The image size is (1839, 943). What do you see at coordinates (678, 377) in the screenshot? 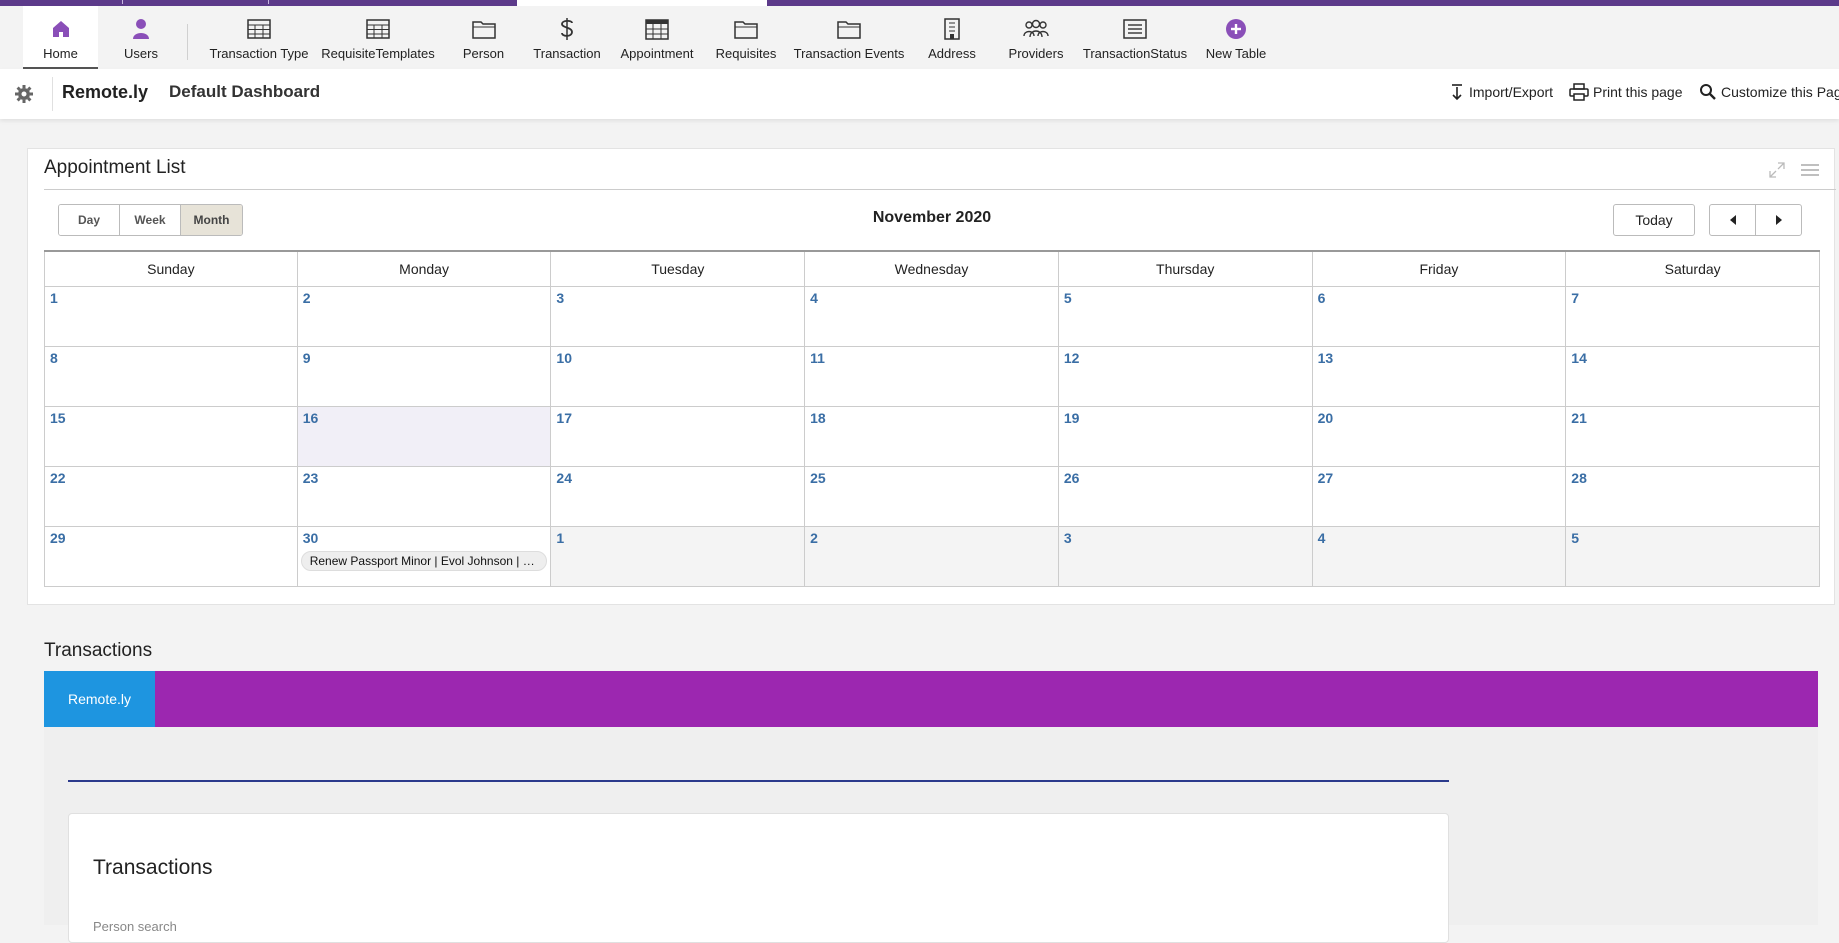
I see `calendar-day-cell: 10` at bounding box center [678, 377].